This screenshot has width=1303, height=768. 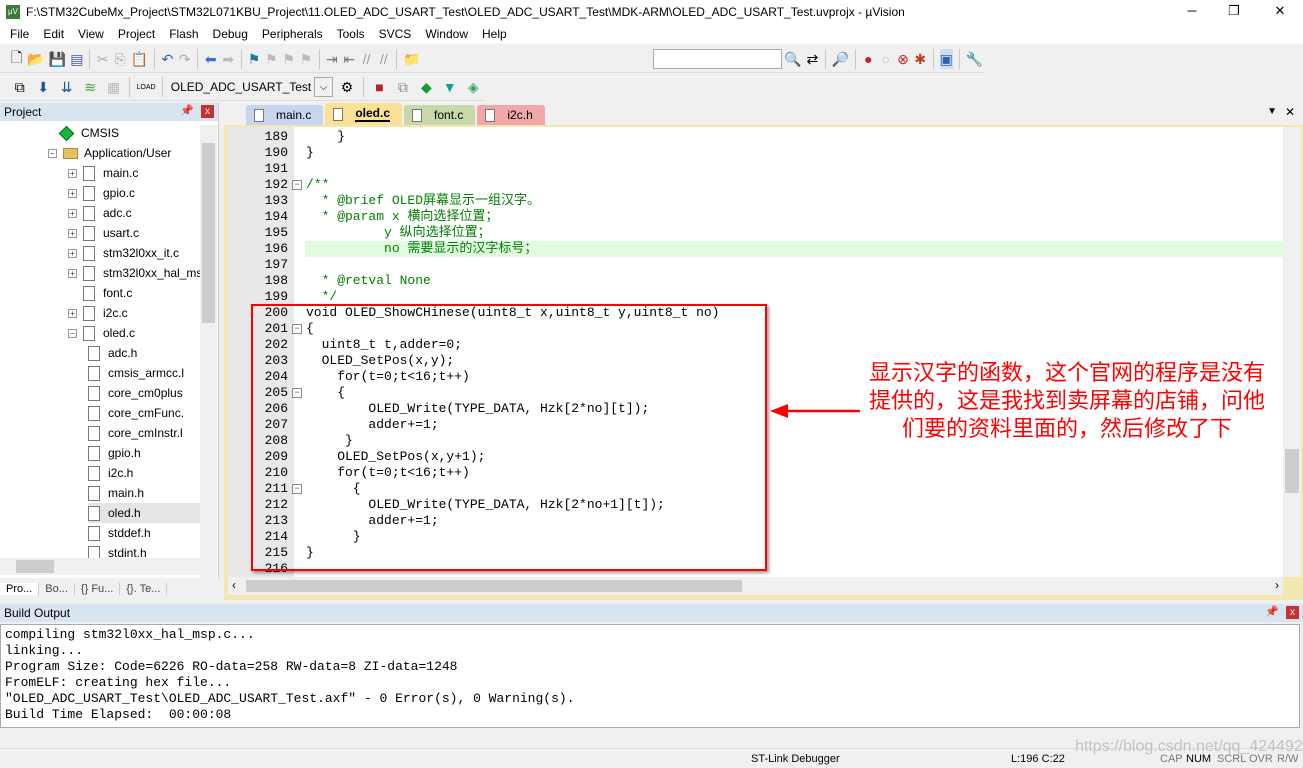 I want to click on code-line: 197, so click(x=755, y=265).